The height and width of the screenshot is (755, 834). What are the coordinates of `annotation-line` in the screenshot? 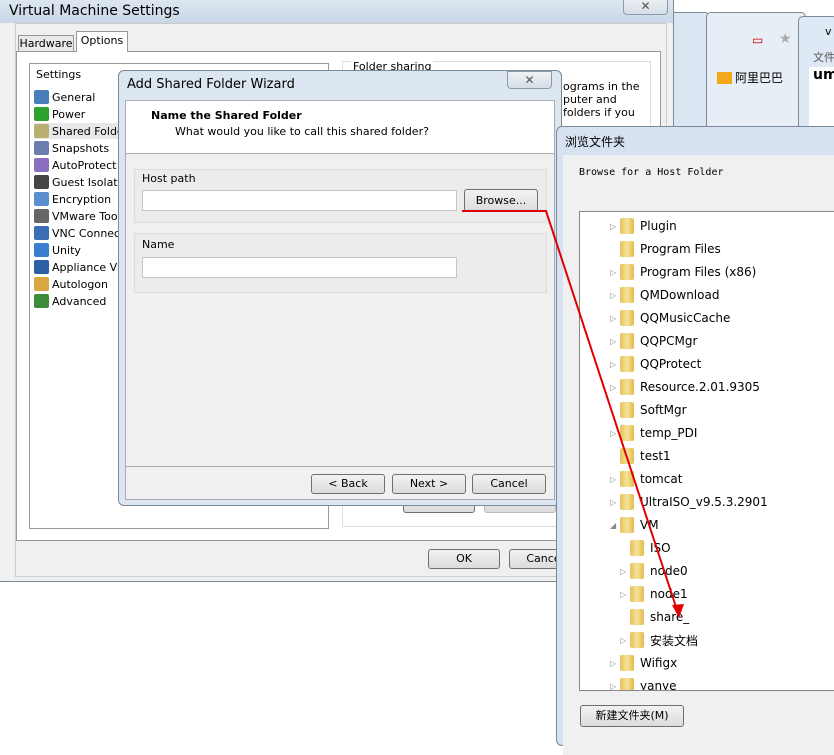 It's located at (571, 413).